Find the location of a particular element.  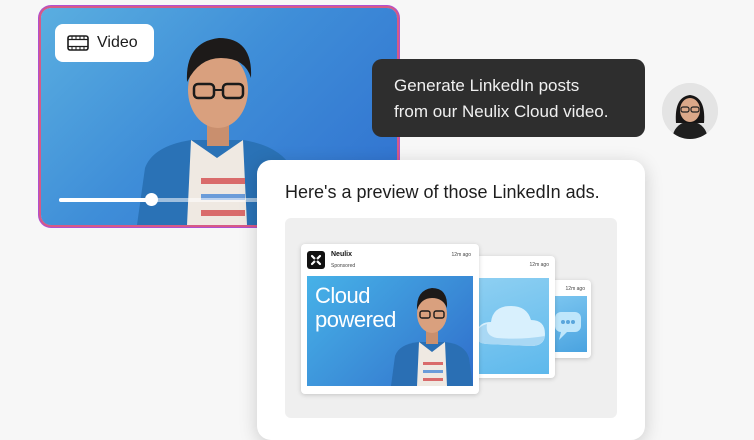

avatar is located at coordinates (690, 111).